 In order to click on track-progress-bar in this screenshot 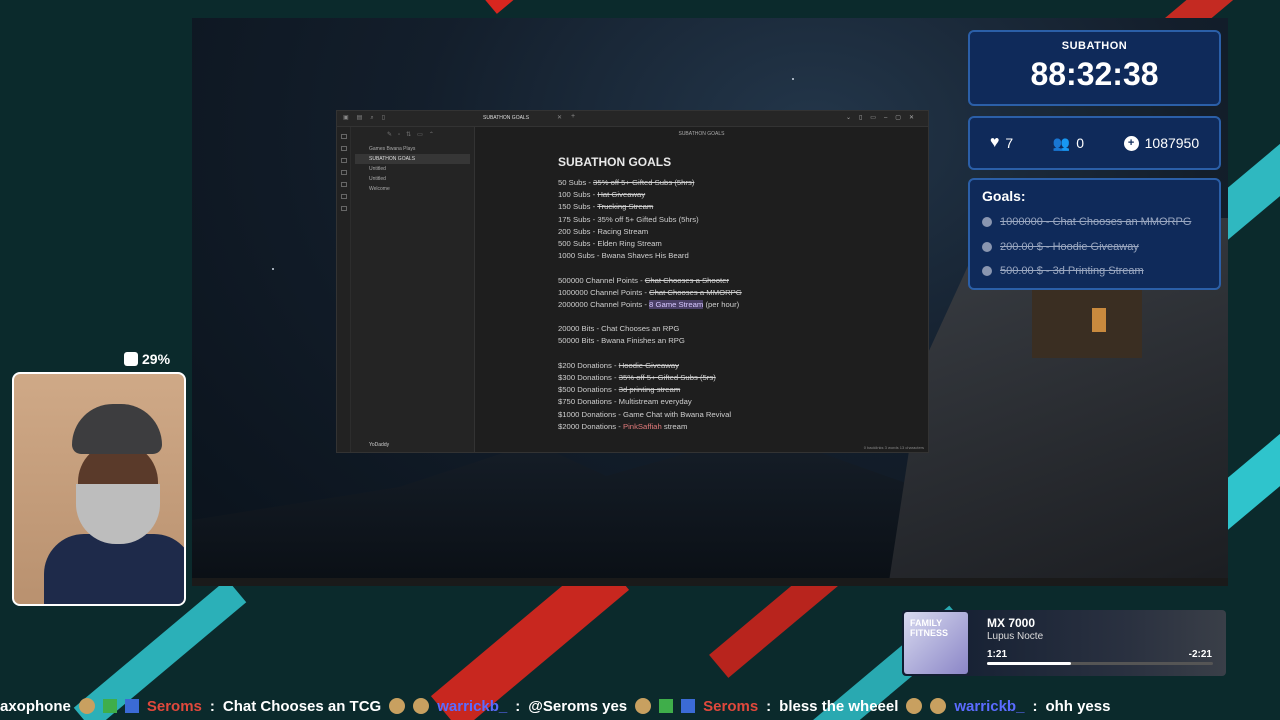, I will do `click(1100, 663)`.